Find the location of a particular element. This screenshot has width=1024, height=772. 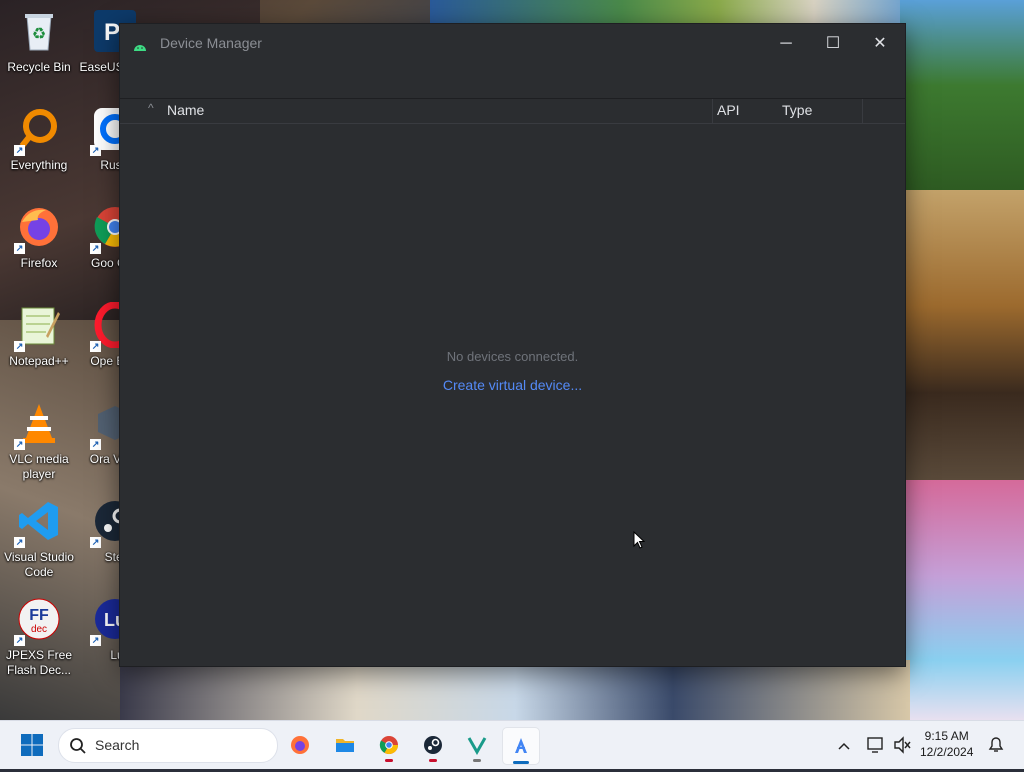

close-button: ✕ is located at coordinates (880, 44).